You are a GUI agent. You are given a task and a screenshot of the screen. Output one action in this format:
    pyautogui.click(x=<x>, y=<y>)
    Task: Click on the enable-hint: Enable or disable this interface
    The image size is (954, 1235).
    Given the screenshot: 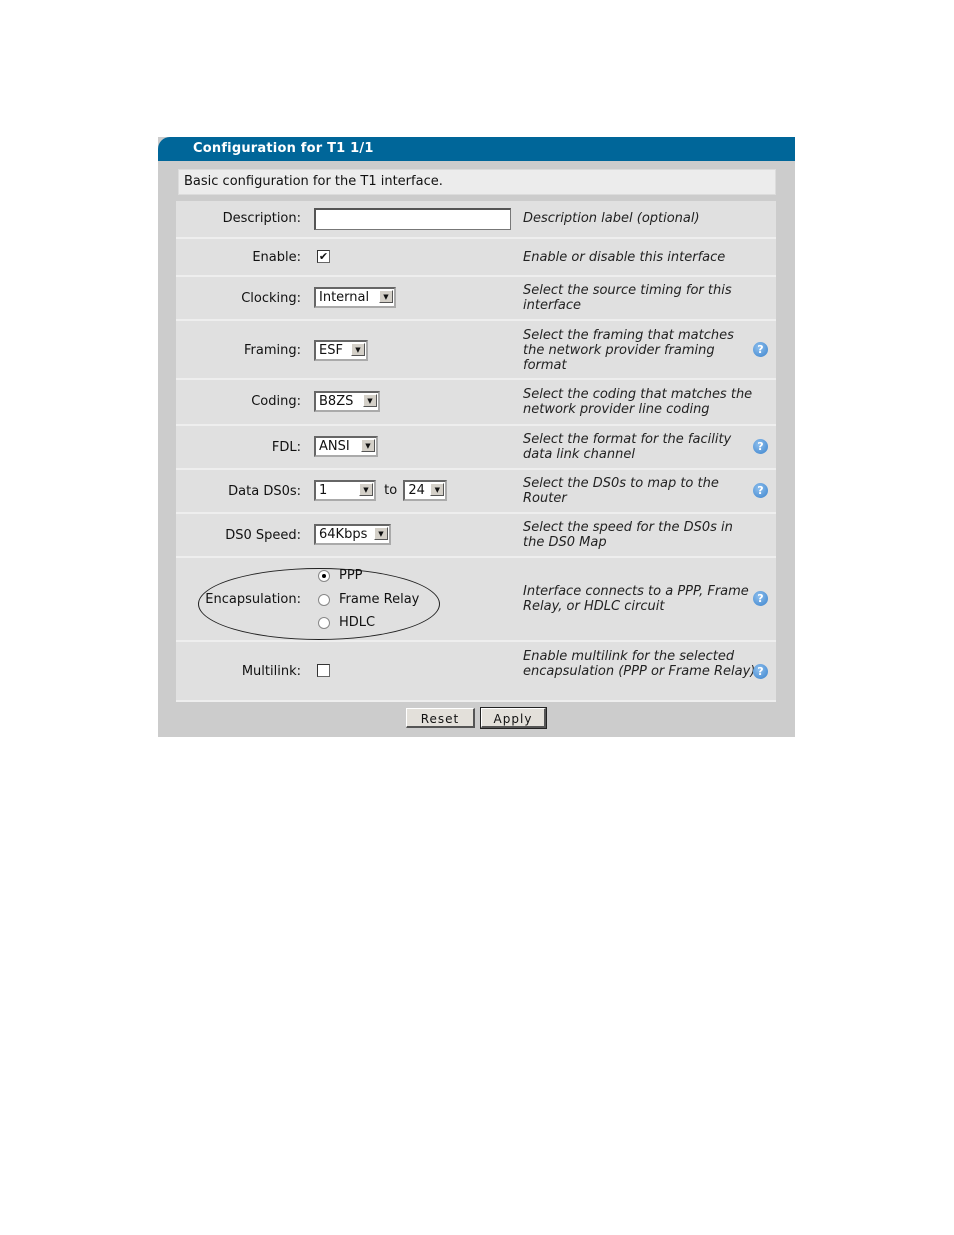 What is the action you would take?
    pyautogui.click(x=624, y=257)
    